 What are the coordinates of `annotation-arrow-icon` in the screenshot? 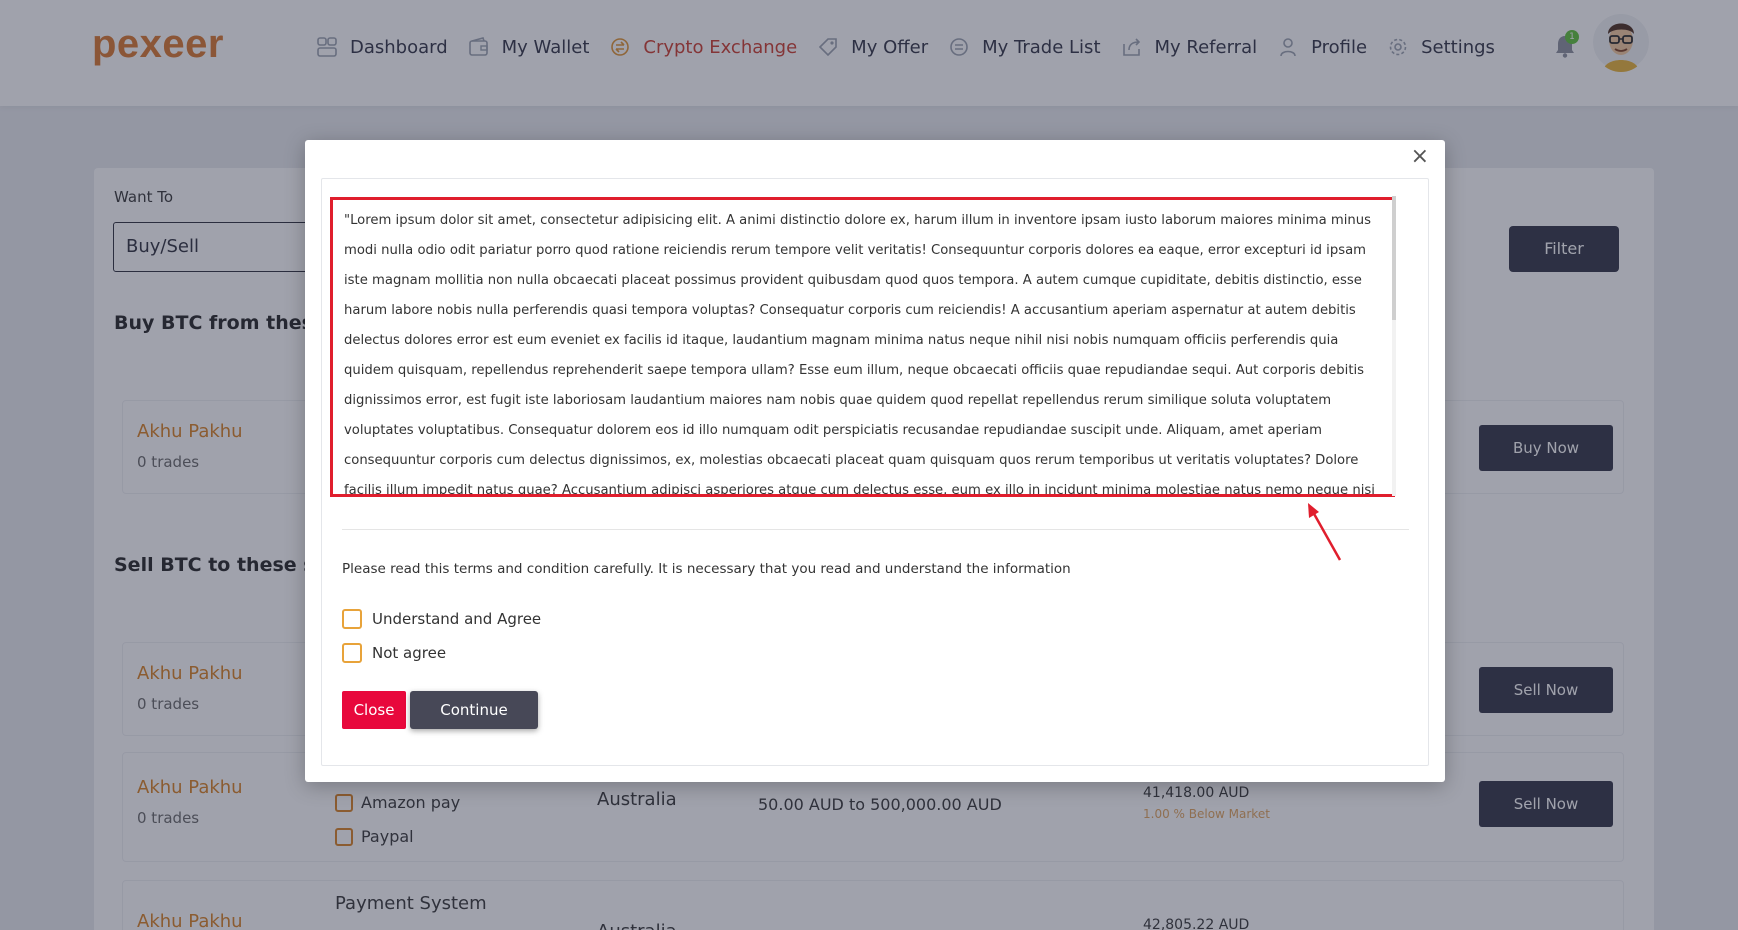 It's located at (1325, 532).